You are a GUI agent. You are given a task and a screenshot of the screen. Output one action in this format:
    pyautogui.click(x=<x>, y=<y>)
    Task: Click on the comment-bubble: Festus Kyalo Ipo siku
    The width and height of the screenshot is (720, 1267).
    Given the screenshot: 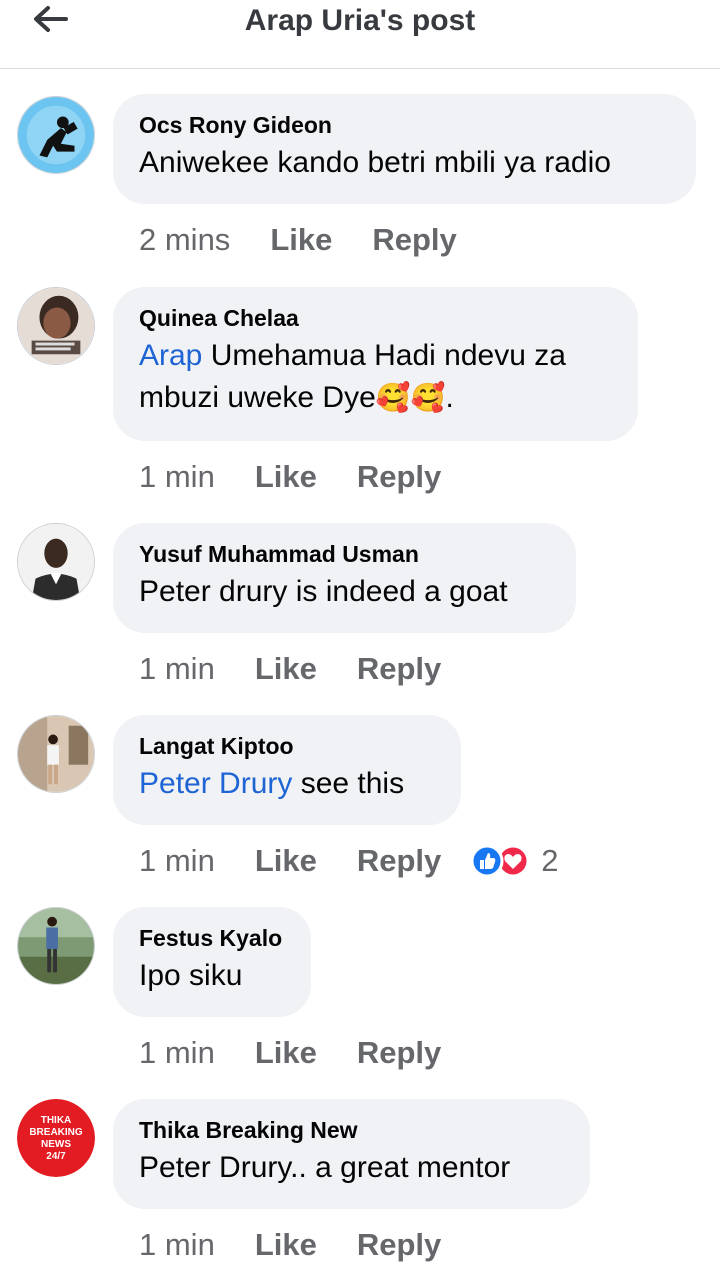 What is the action you would take?
    pyautogui.click(x=212, y=962)
    